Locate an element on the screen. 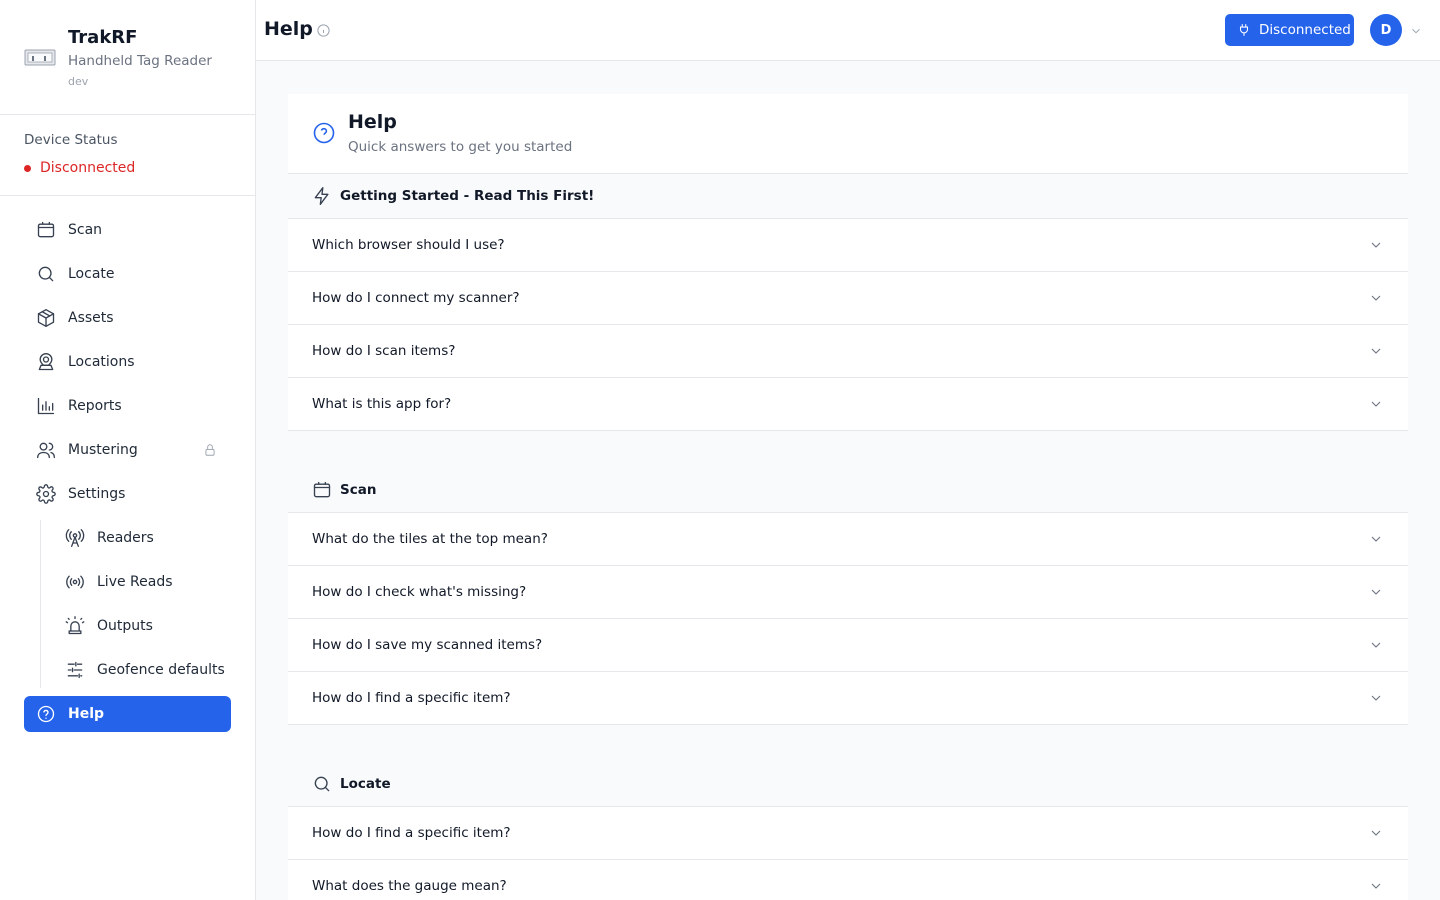 This screenshot has width=1440, height=900. nav-item-locations: Locations is located at coordinates (127, 362).